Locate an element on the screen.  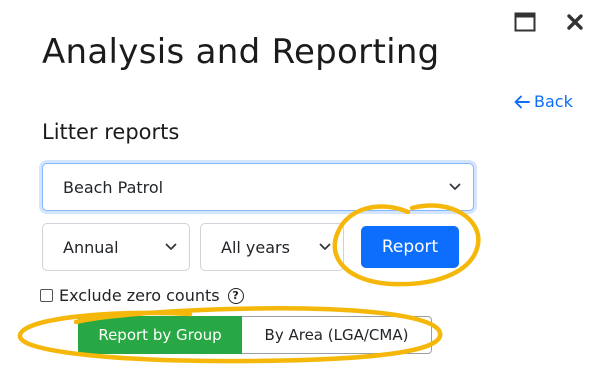
close-button is located at coordinates (575, 22).